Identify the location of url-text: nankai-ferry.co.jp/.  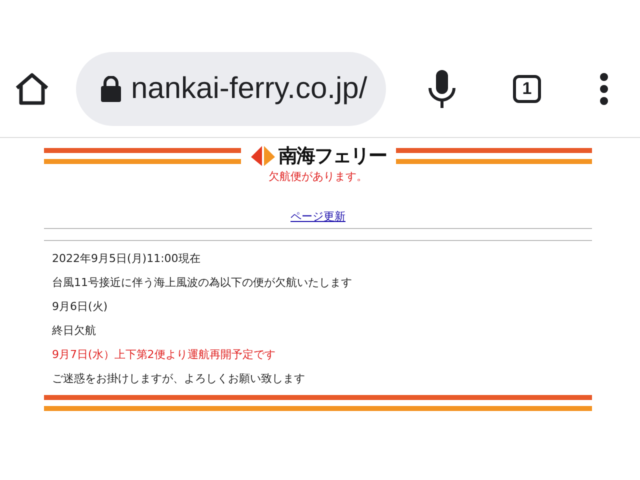
(249, 89).